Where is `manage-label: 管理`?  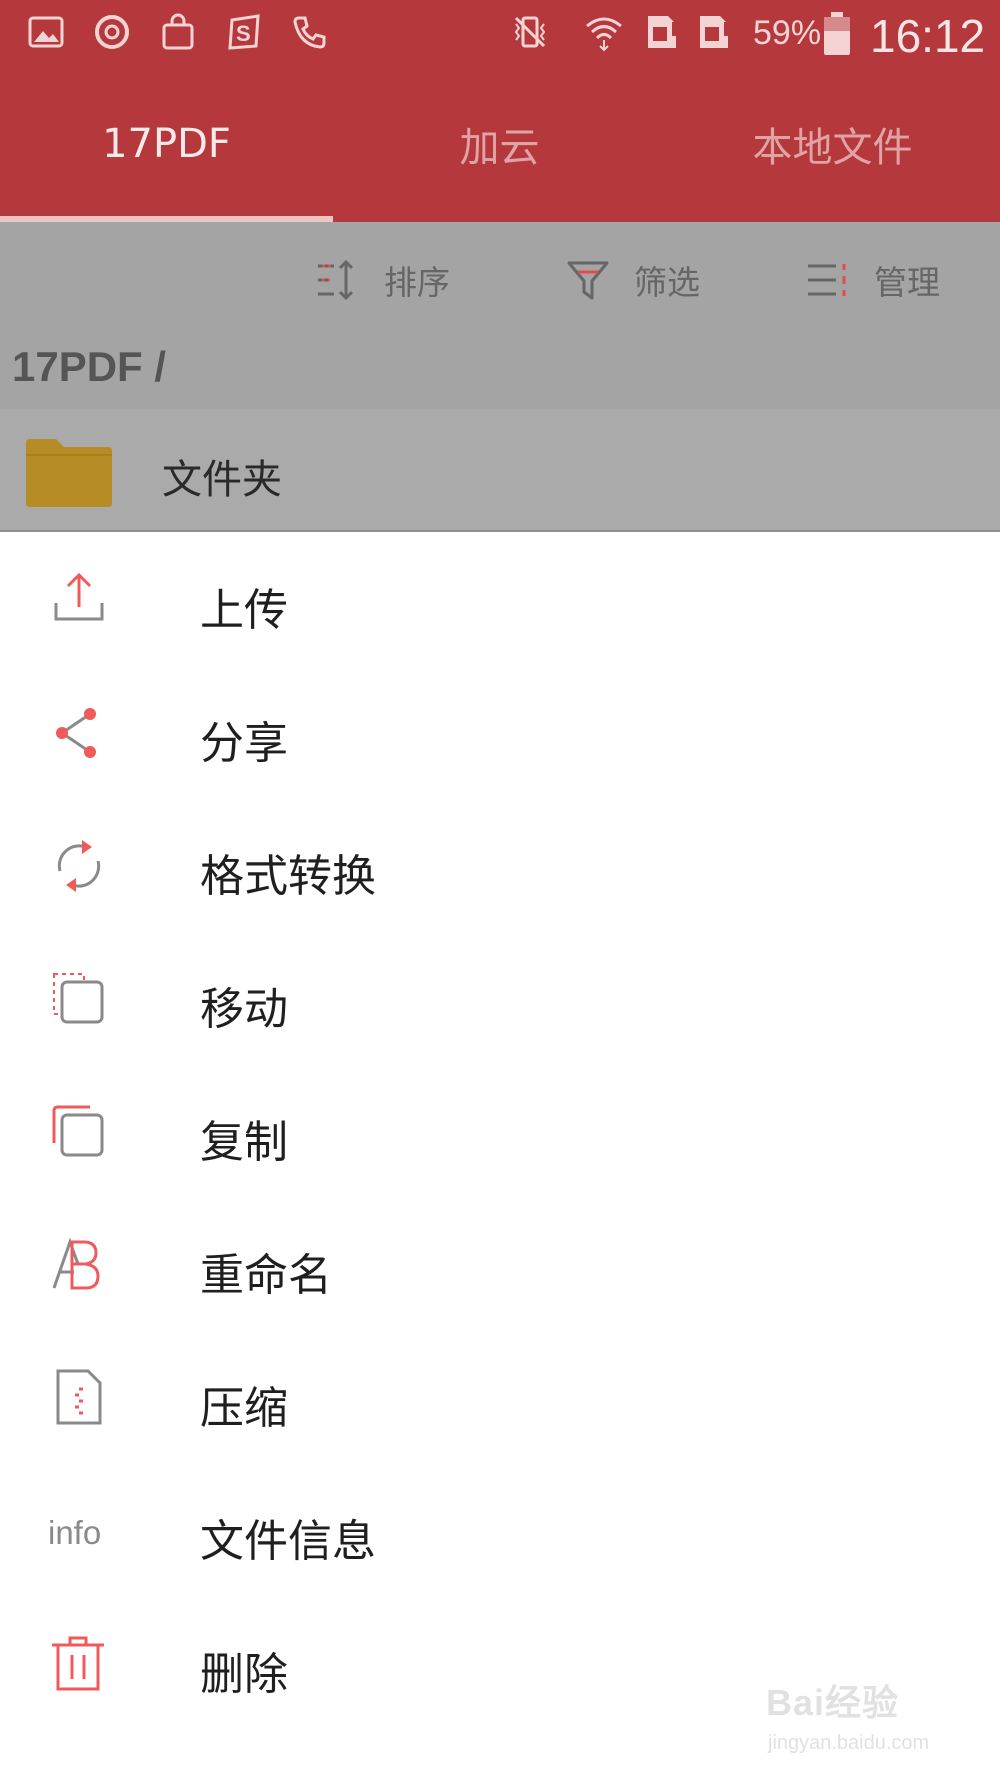 manage-label: 管理 is located at coordinates (907, 282).